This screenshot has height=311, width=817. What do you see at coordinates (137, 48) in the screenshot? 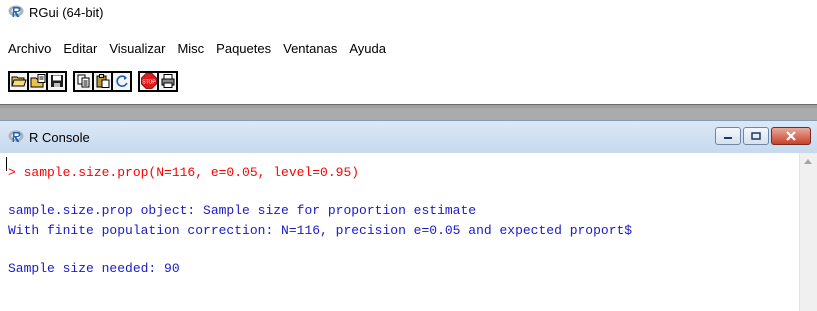
I see `menu-visualizar: Visualizar` at bounding box center [137, 48].